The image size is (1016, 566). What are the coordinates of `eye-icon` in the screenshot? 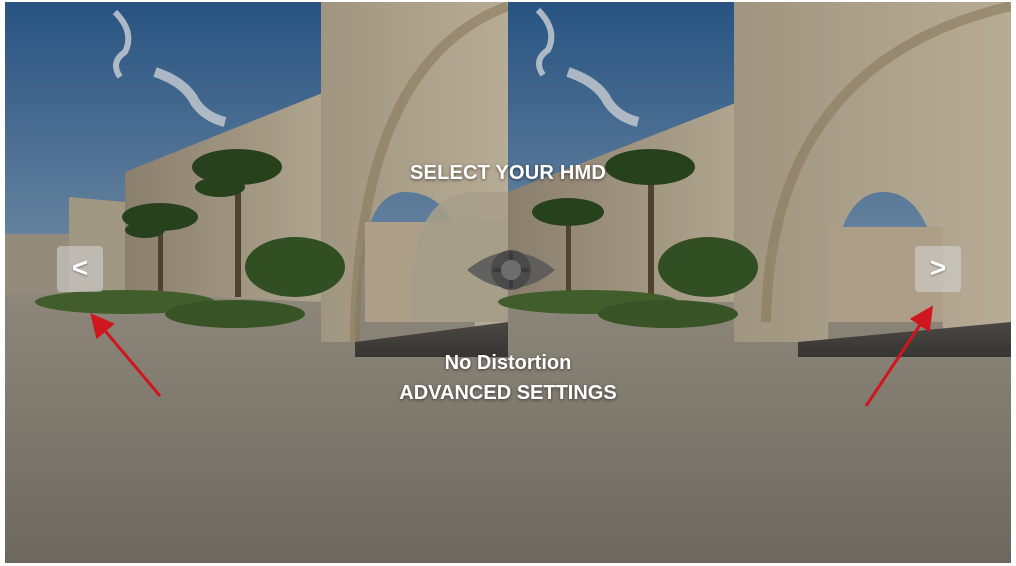 It's located at (511, 270).